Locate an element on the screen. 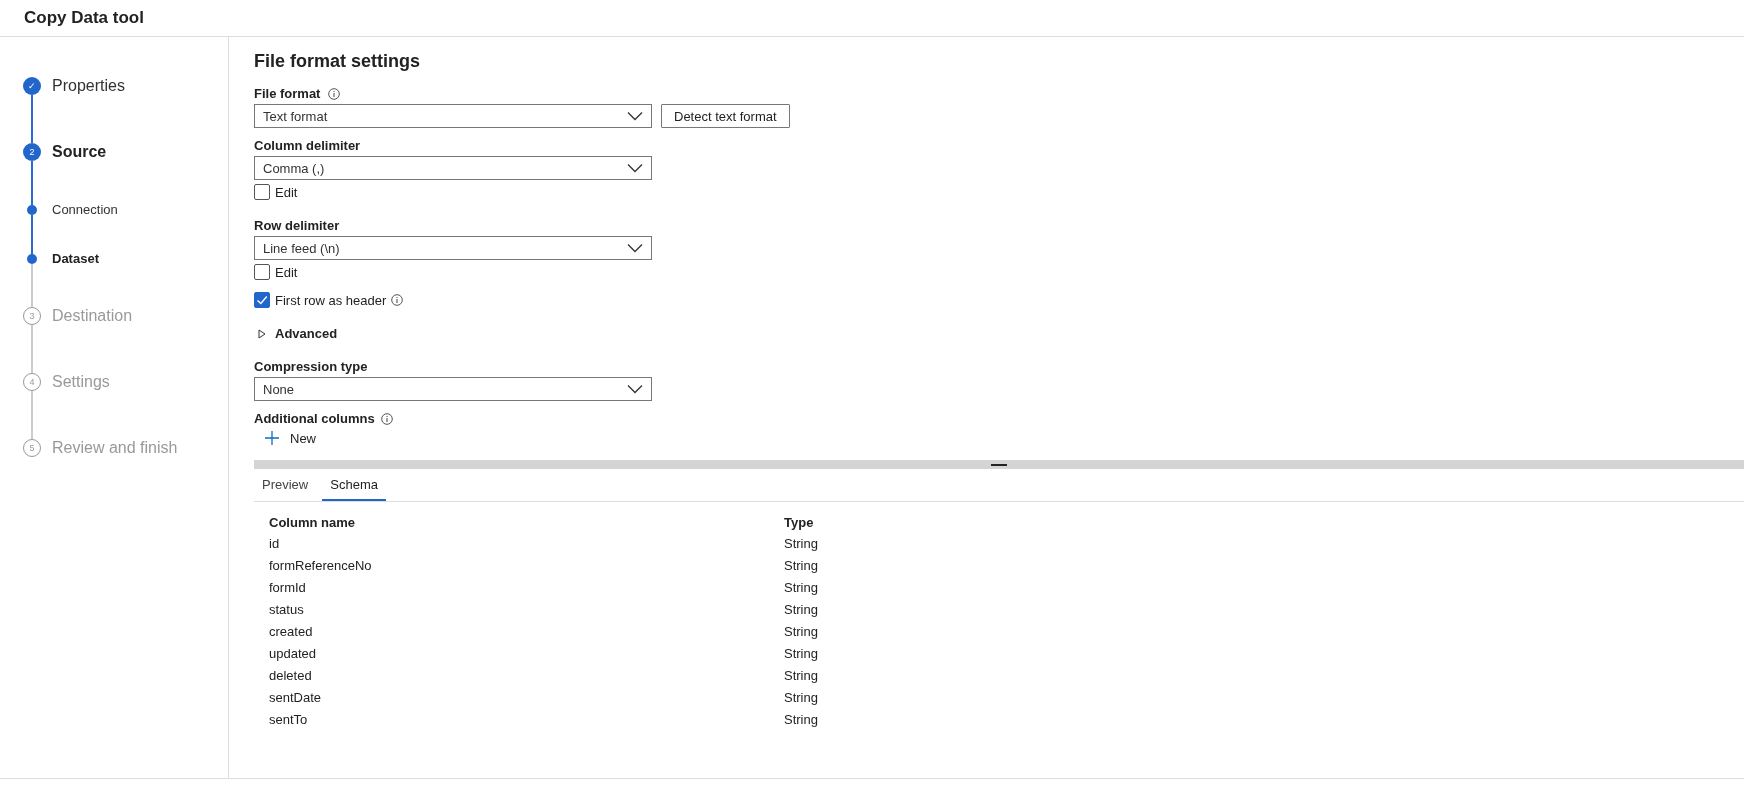  step-label: Properties is located at coordinates (88, 86).